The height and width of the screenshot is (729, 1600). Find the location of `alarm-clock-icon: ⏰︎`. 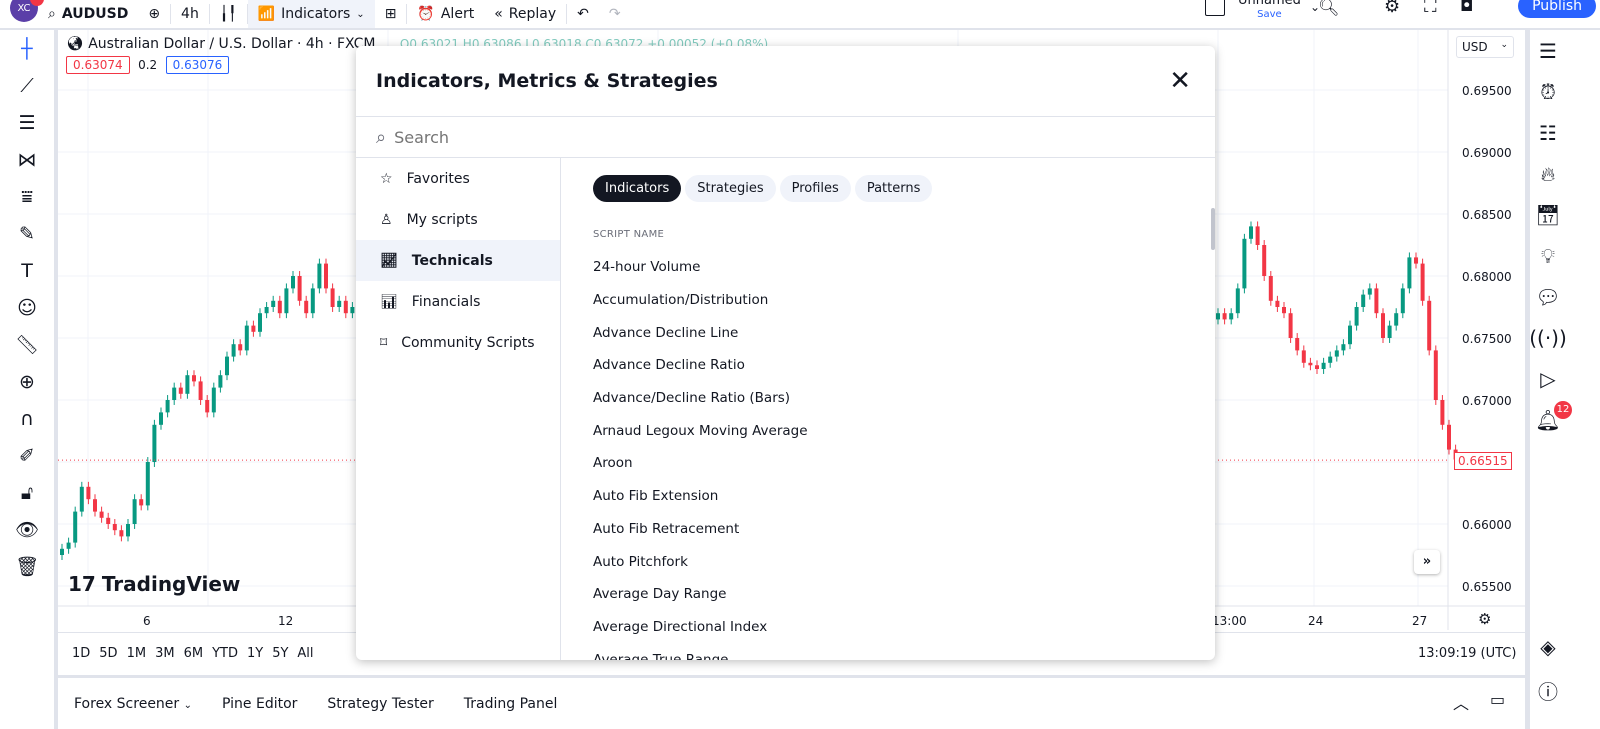

alarm-clock-icon: ⏰︎ is located at coordinates (1548, 91).